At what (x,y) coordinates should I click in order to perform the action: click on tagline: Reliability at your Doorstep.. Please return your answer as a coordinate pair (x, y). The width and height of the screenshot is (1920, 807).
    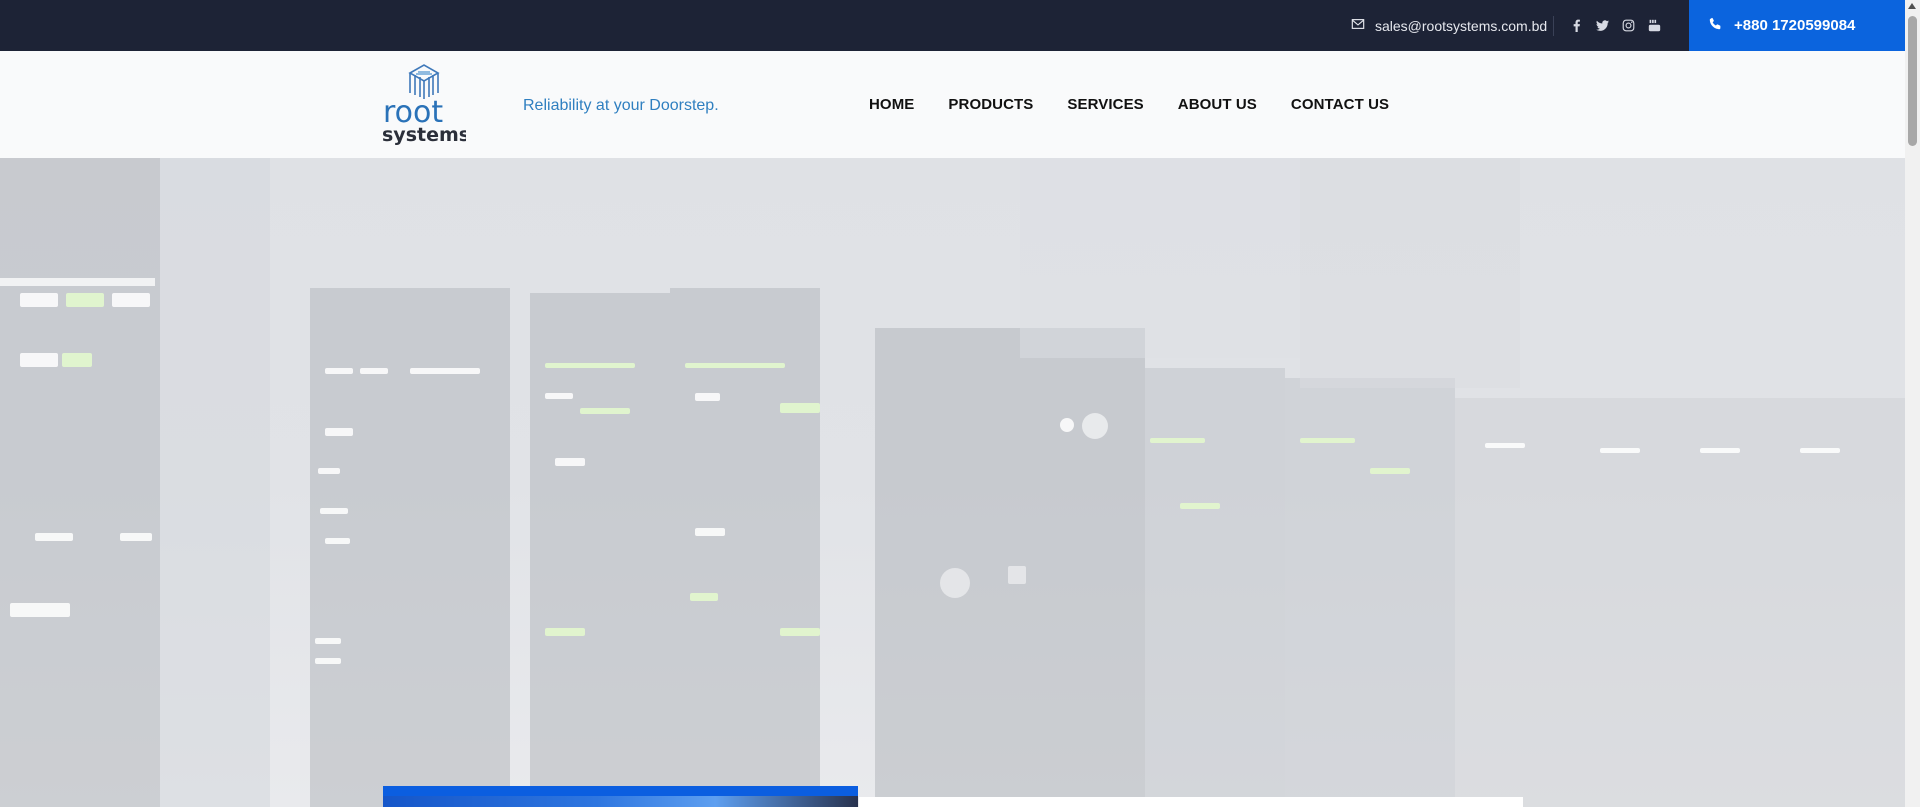
    Looking at the image, I should click on (621, 105).